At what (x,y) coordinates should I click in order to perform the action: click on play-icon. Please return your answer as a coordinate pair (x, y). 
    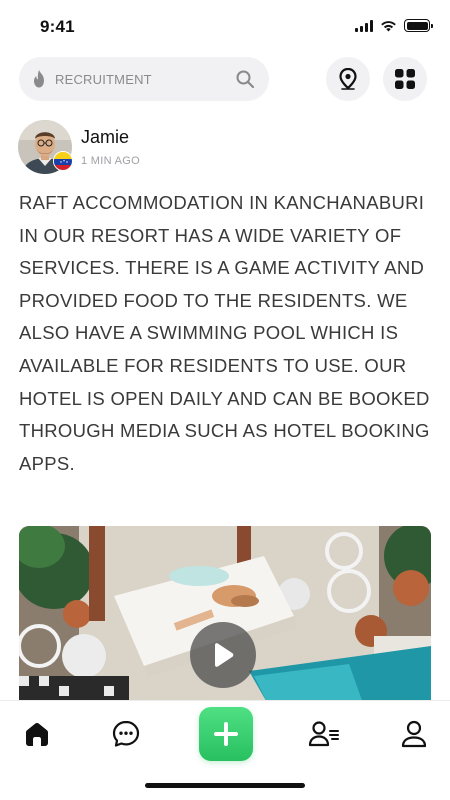
    Looking at the image, I should click on (224, 655).